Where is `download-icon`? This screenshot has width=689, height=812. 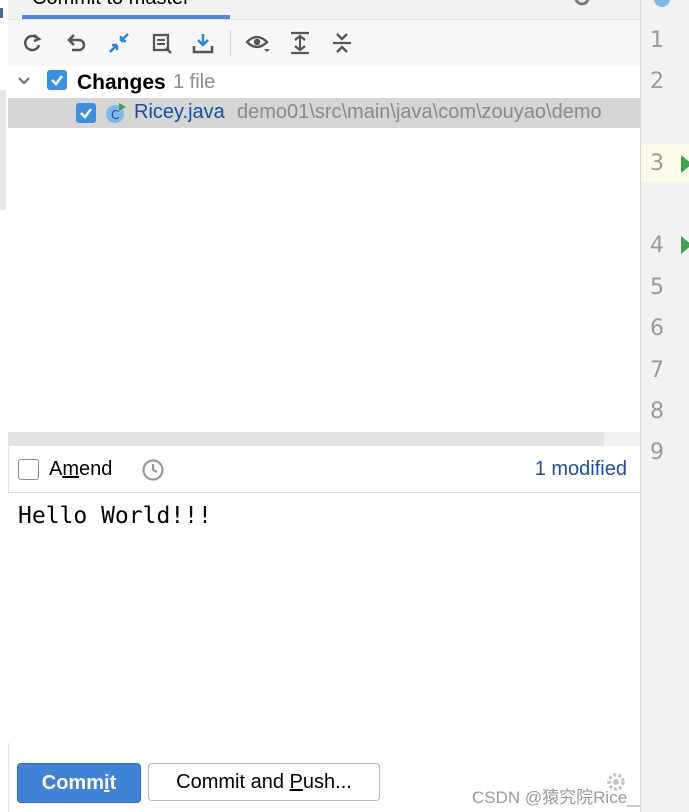 download-icon is located at coordinates (203, 43).